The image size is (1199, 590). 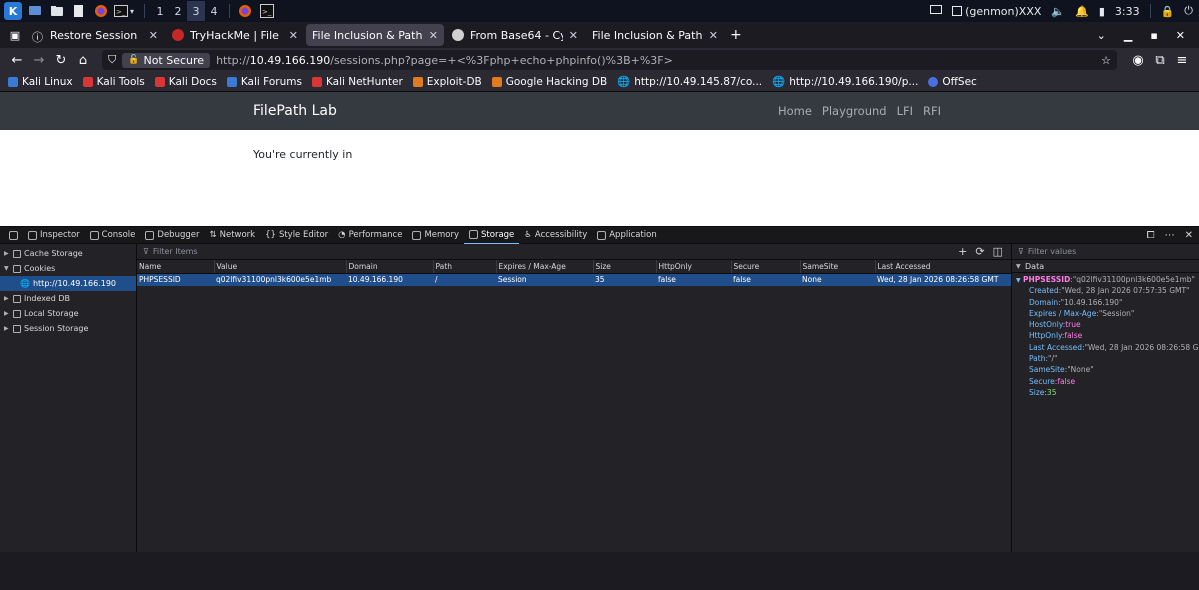 I want to click on new-tab-button: +, so click(x=736, y=35).